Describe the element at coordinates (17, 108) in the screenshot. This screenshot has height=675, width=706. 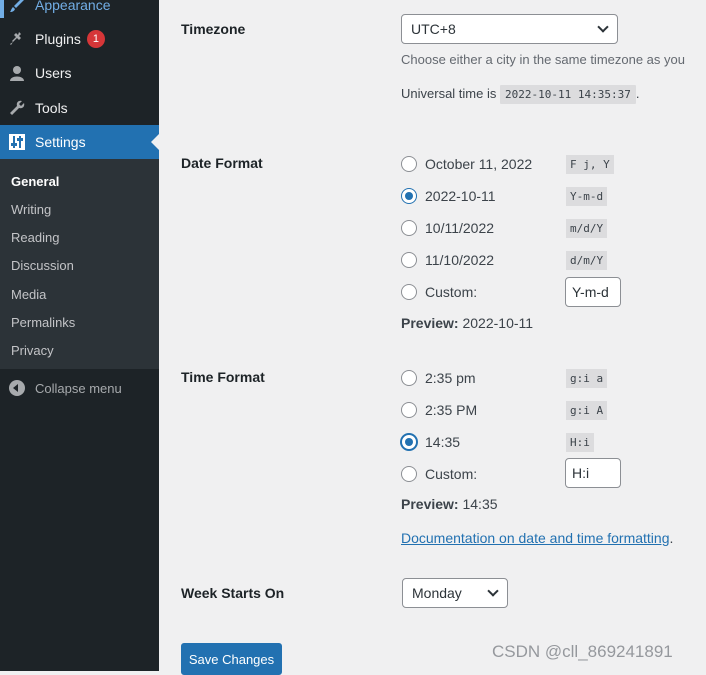
I see `wrench-icon` at that location.